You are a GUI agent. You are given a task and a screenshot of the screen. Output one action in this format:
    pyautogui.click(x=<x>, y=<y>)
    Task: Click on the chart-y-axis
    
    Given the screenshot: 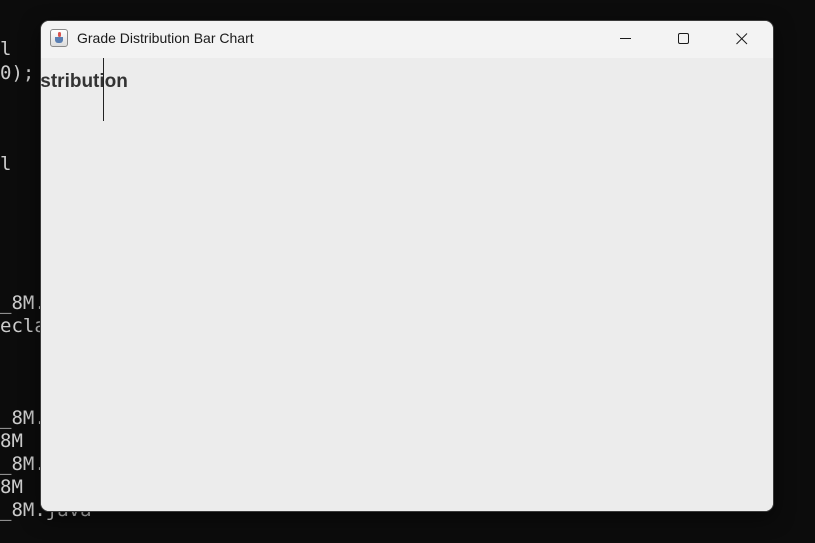 What is the action you would take?
    pyautogui.click(x=103, y=89)
    